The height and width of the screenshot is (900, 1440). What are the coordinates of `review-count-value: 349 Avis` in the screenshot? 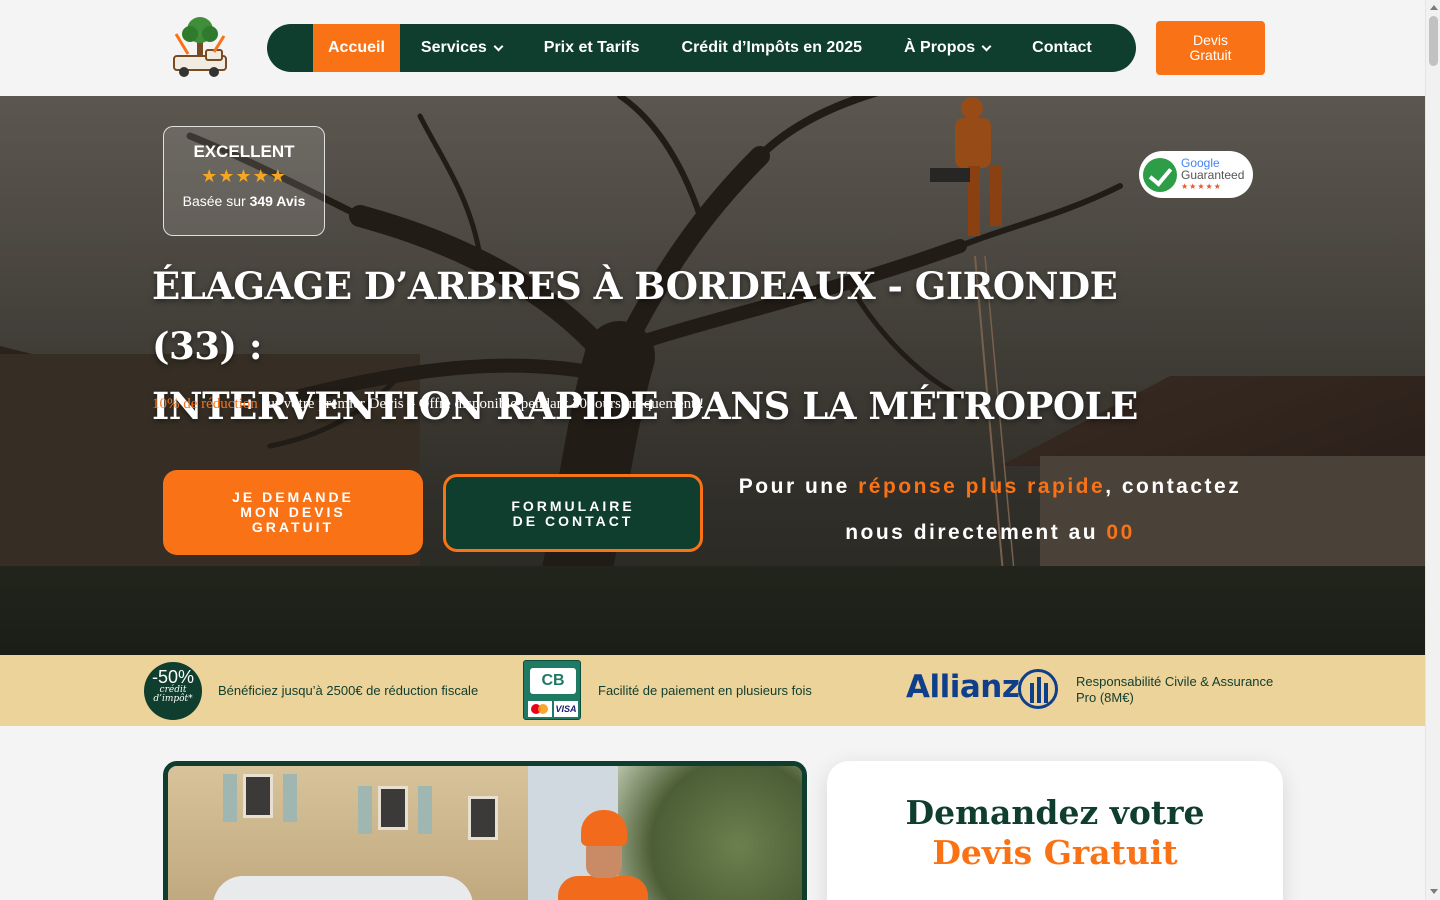 It's located at (277, 201).